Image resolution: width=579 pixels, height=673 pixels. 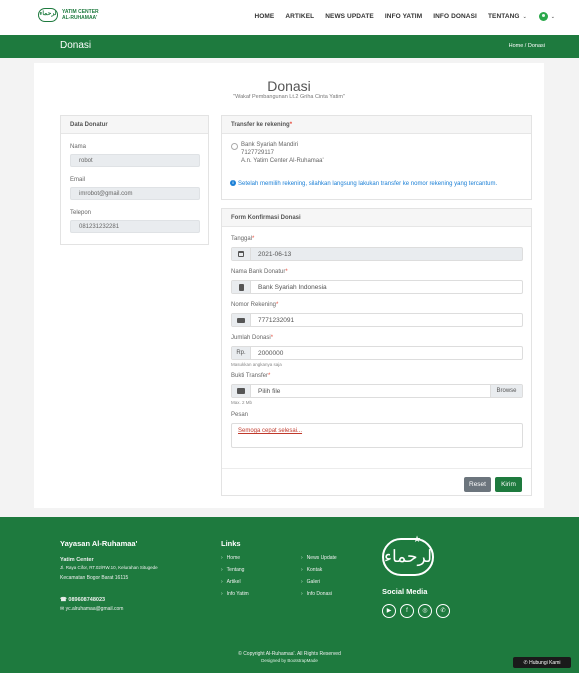 I want to click on designed-by: Designed by BootstrapMade, so click(x=289, y=660).